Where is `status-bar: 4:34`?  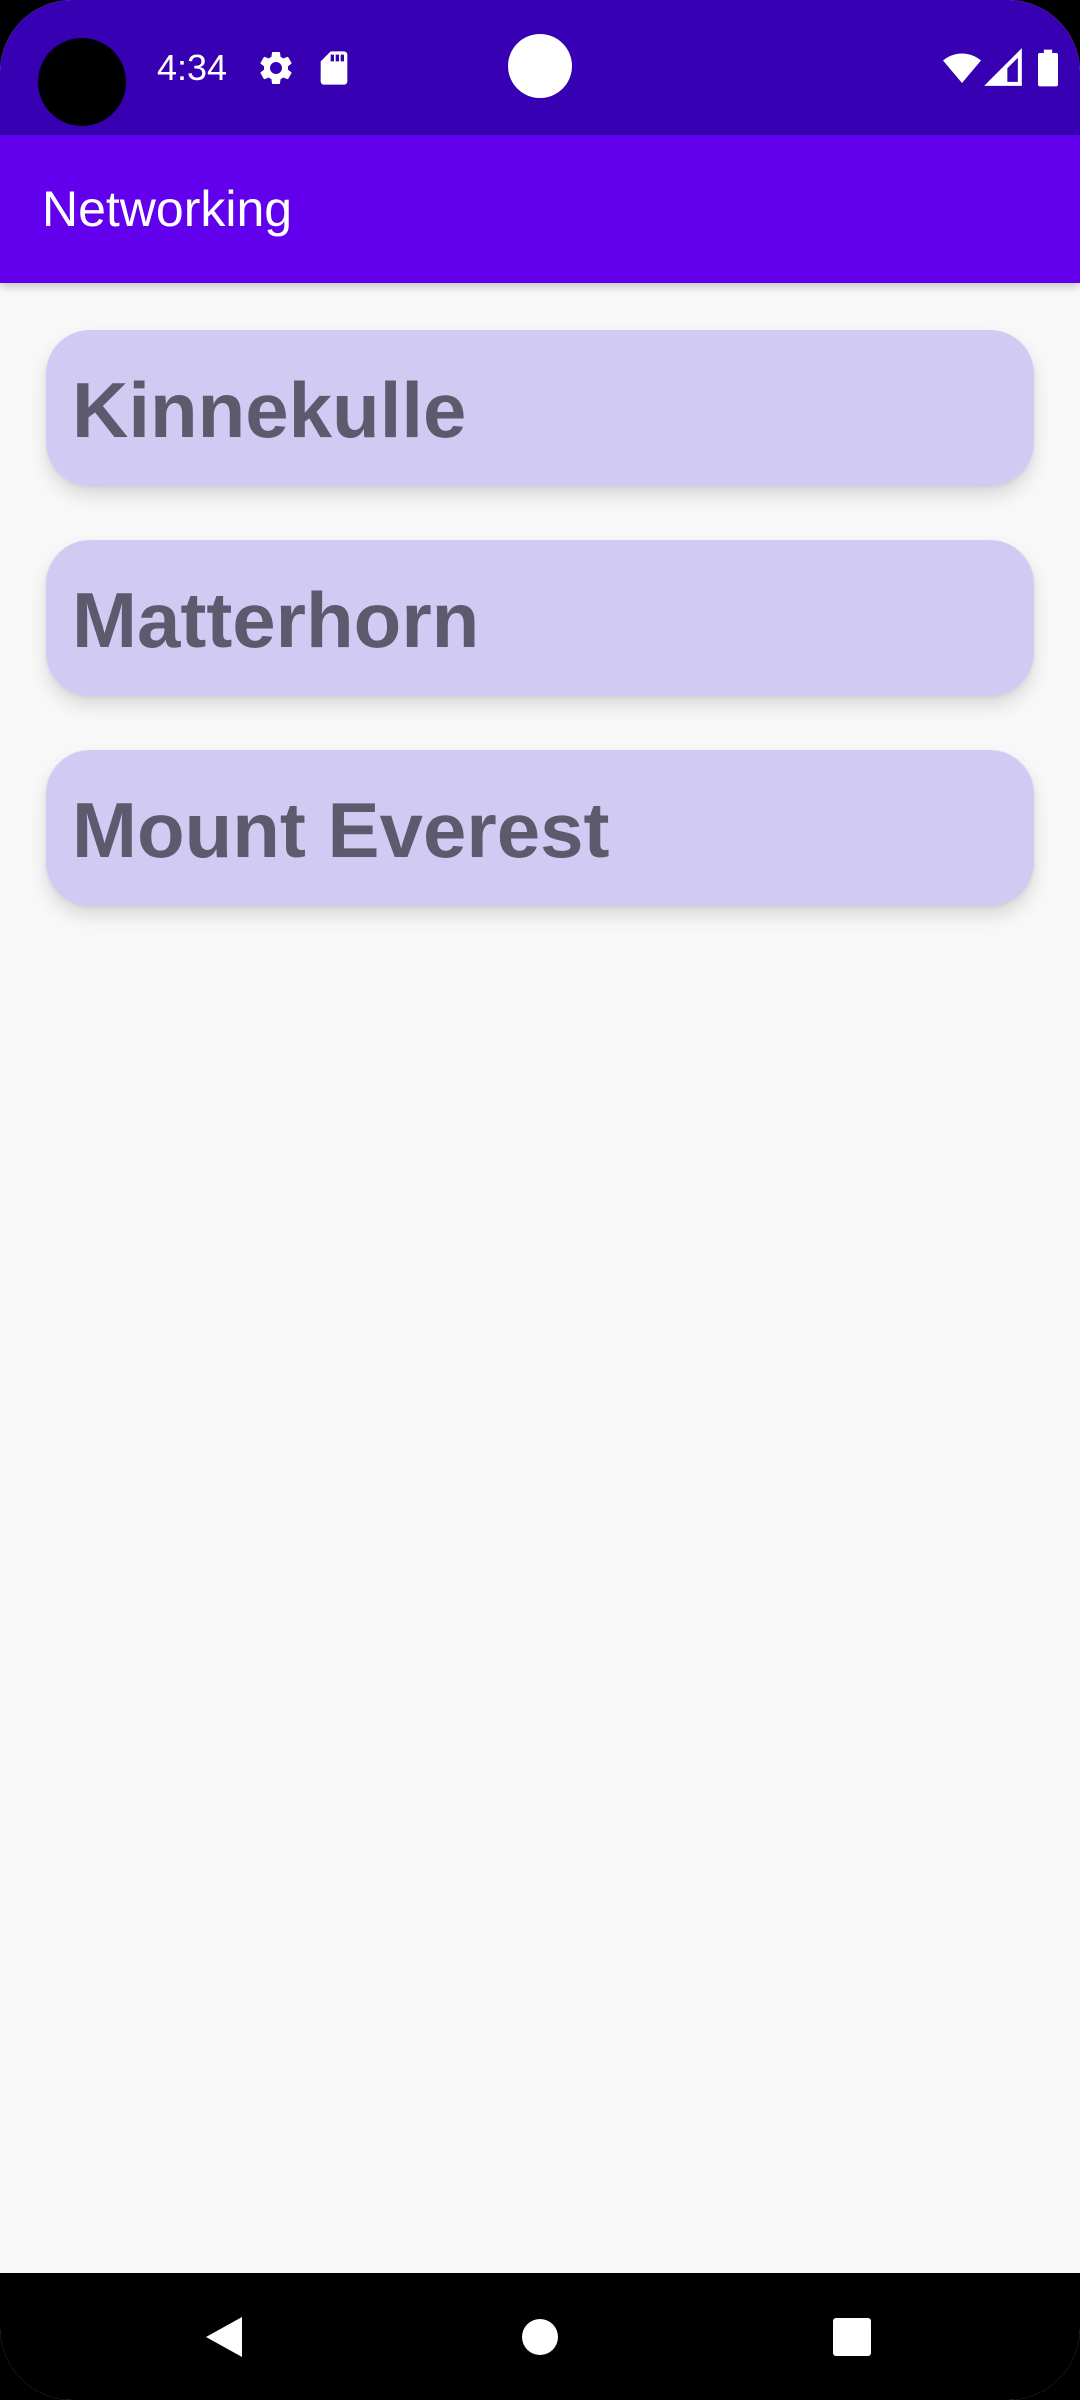 status-bar: 4:34 is located at coordinates (540, 67).